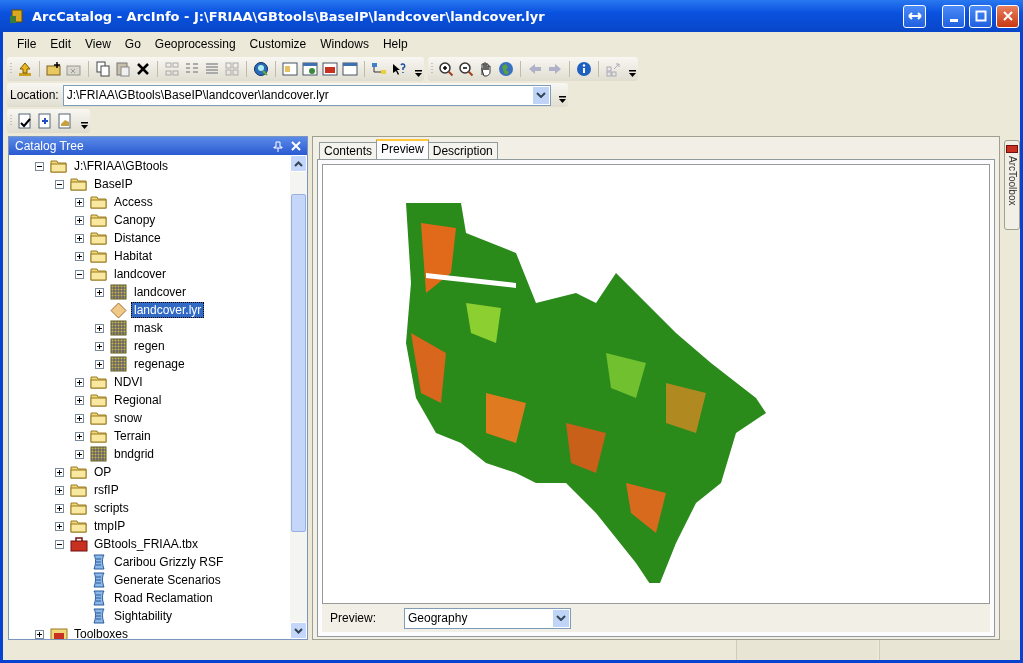 This screenshot has height=663, width=1023. I want to click on tree-item: Access, so click(133, 202).